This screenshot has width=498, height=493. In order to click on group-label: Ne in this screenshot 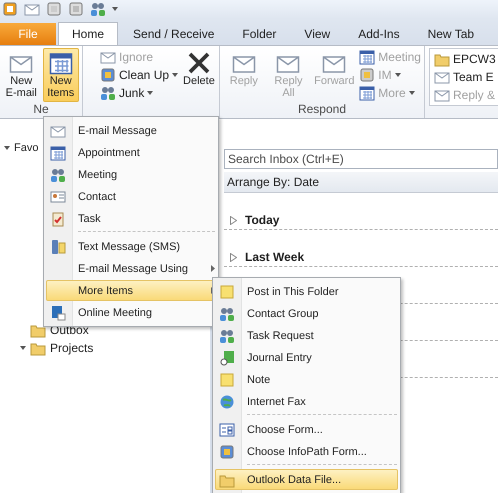, I will do `click(41, 110)`.